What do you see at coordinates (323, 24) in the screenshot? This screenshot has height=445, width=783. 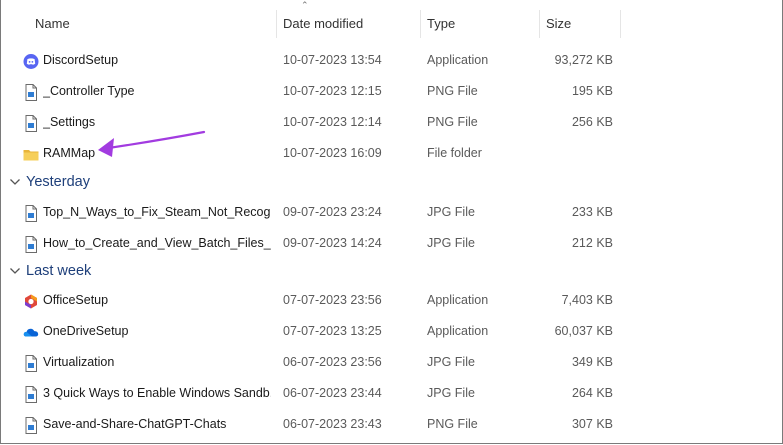 I see `column-header-date-modified: Date modified` at bounding box center [323, 24].